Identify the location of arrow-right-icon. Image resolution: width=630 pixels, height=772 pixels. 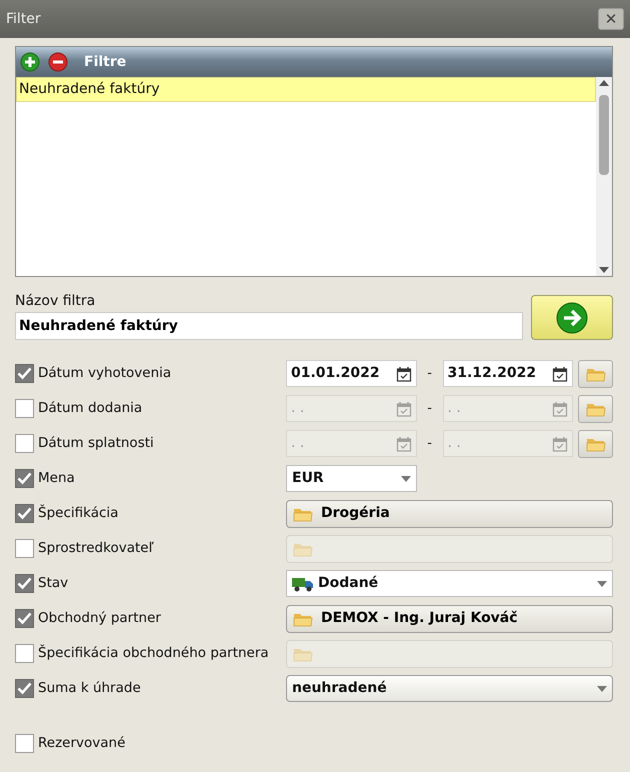
(572, 318).